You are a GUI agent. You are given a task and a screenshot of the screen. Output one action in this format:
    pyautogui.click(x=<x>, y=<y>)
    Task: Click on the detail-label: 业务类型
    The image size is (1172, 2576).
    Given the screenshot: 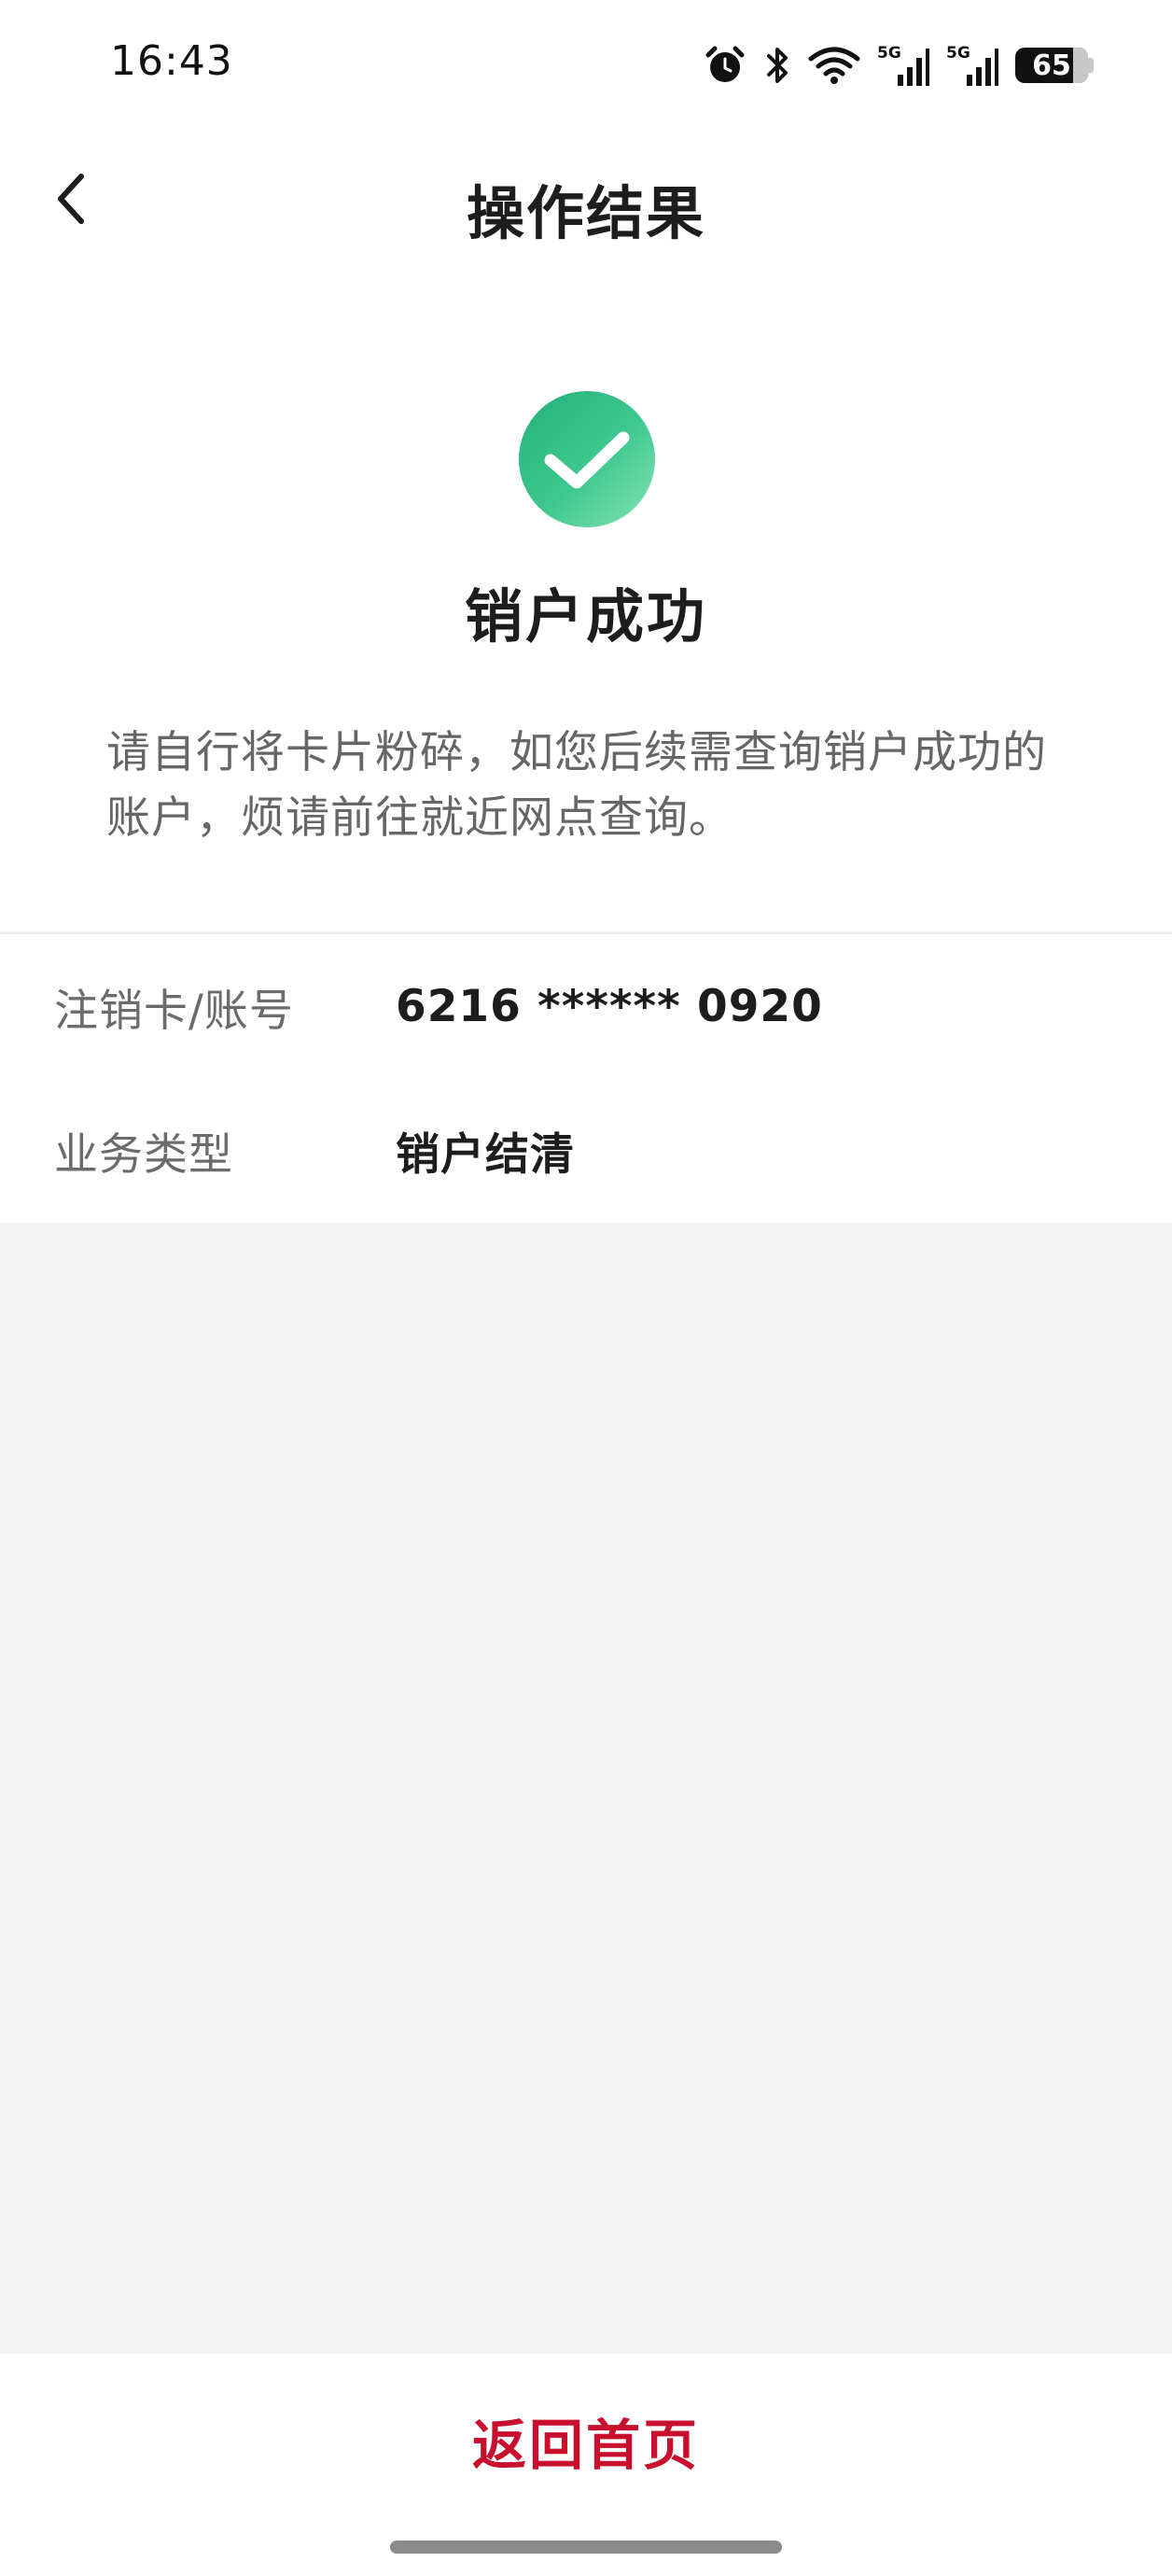 What is the action you would take?
    pyautogui.click(x=143, y=1154)
    